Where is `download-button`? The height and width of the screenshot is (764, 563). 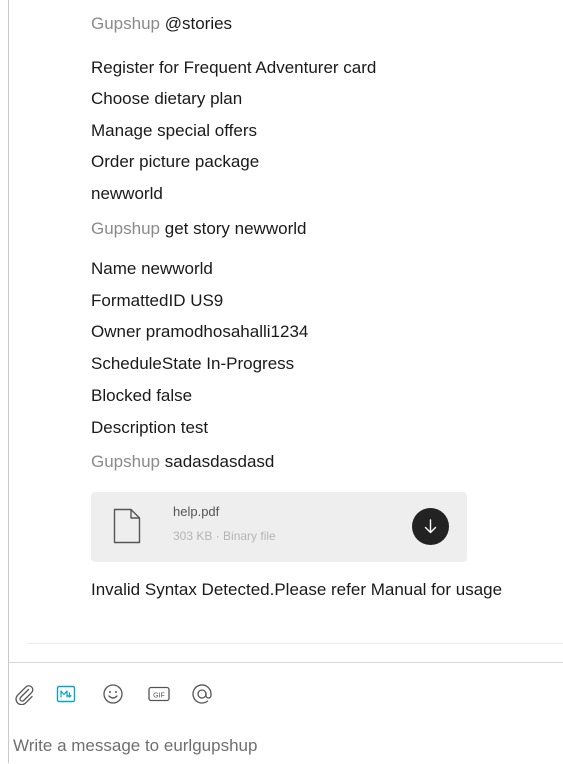
download-button is located at coordinates (430, 526).